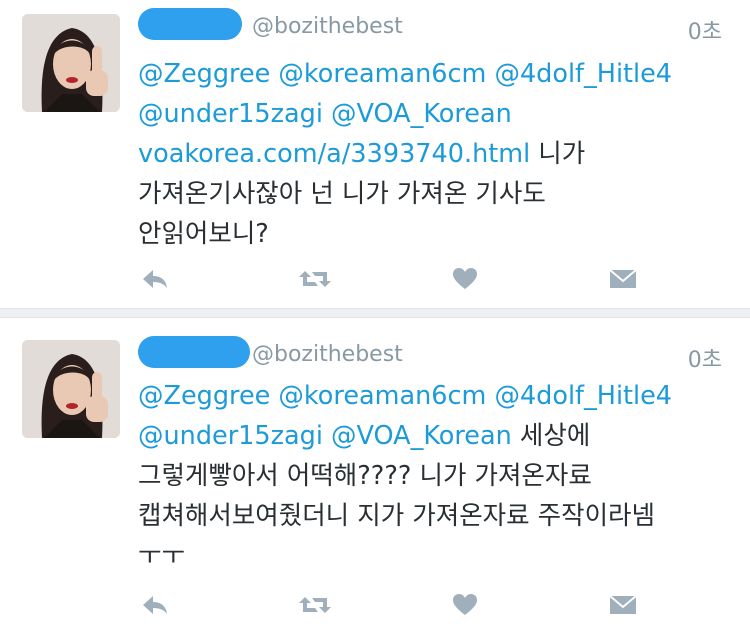 This screenshot has width=750, height=624. Describe the element at coordinates (334, 154) in the screenshot. I see `url-link: voakorea.com/a/3393740.html` at that location.